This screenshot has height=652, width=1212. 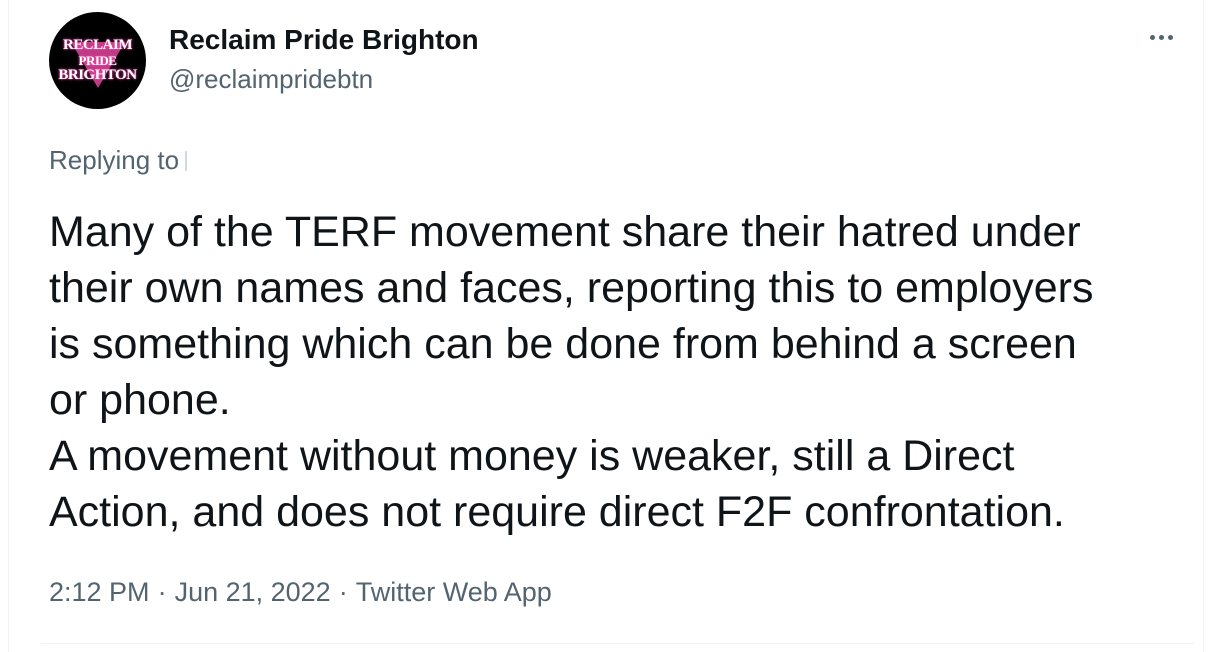 I want to click on avatar-text-line: PRIDE, so click(x=97, y=60).